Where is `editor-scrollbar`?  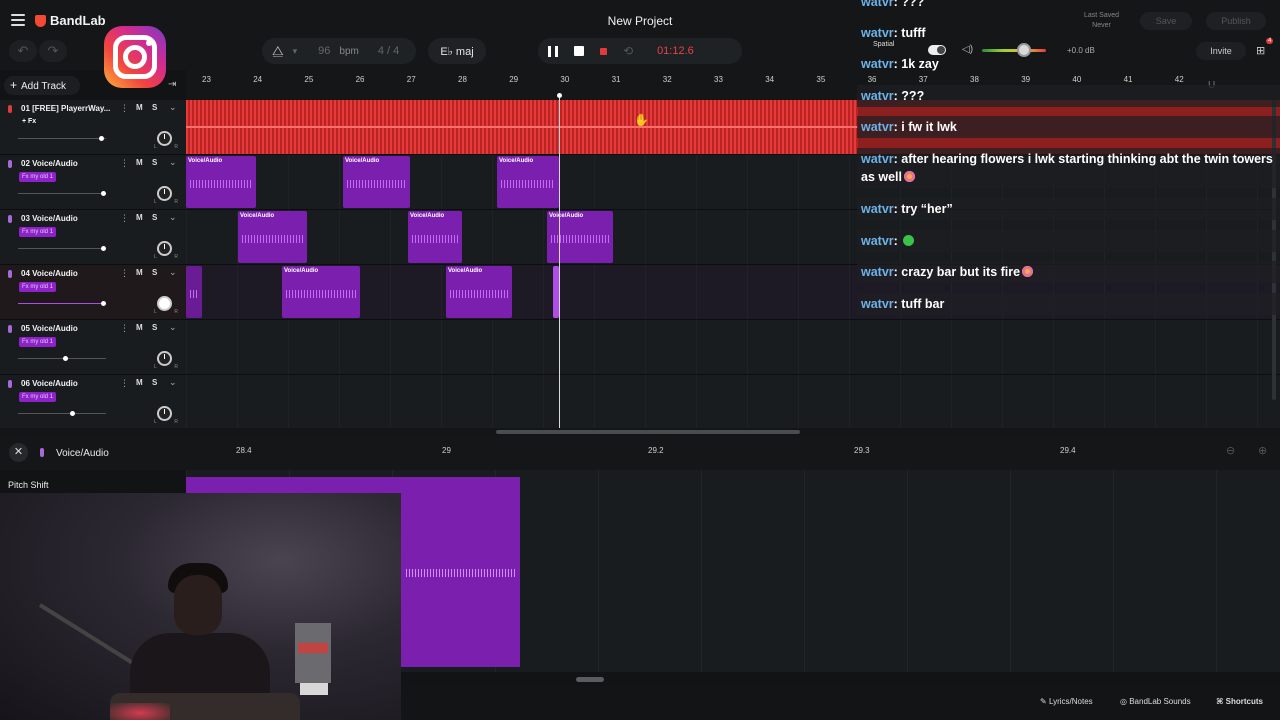
editor-scrollbar is located at coordinates (590, 679).